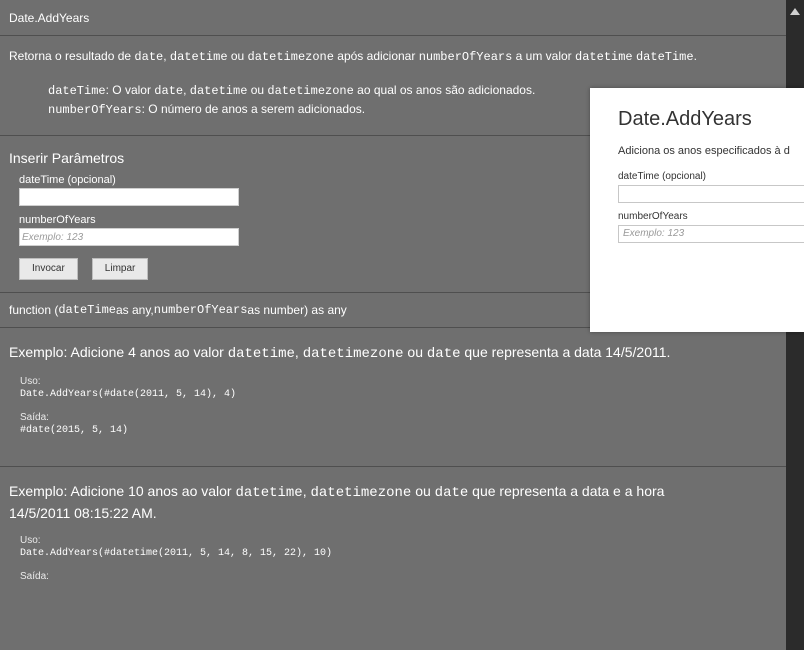  Describe the element at coordinates (129, 197) in the screenshot. I see `datetime-input` at that location.